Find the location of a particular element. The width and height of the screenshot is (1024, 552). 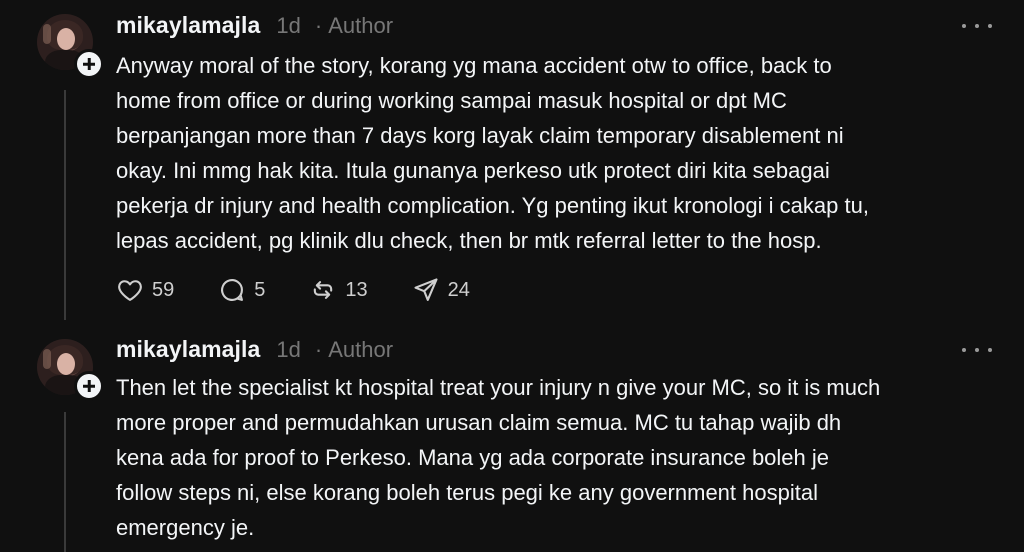

repost-icon is located at coordinates (323, 290).